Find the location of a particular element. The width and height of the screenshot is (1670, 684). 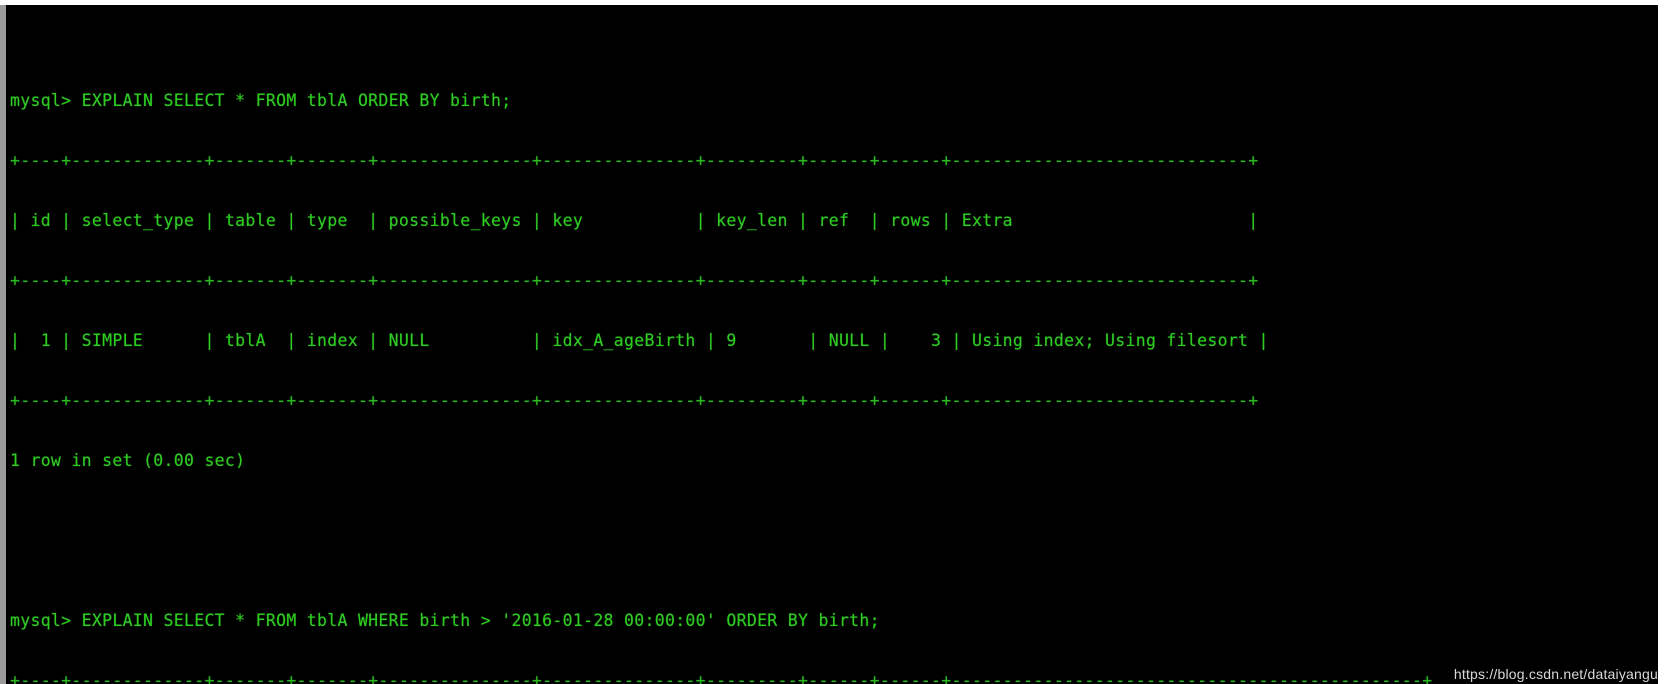

right-edge-strip is located at coordinates (1664, 342).